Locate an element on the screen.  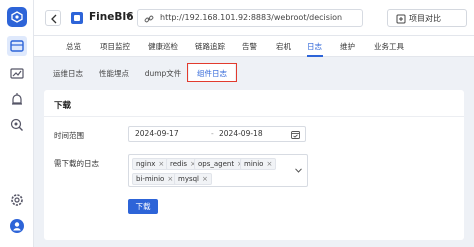
start-date: 2024-09-17 is located at coordinates (157, 133).